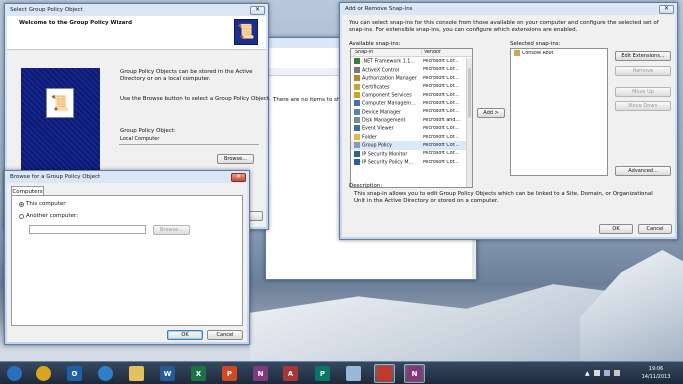 The height and width of the screenshot is (384, 683). What do you see at coordinates (55, 177) in the screenshot?
I see `browse-title: Browse for a Group Policy Object` at bounding box center [55, 177].